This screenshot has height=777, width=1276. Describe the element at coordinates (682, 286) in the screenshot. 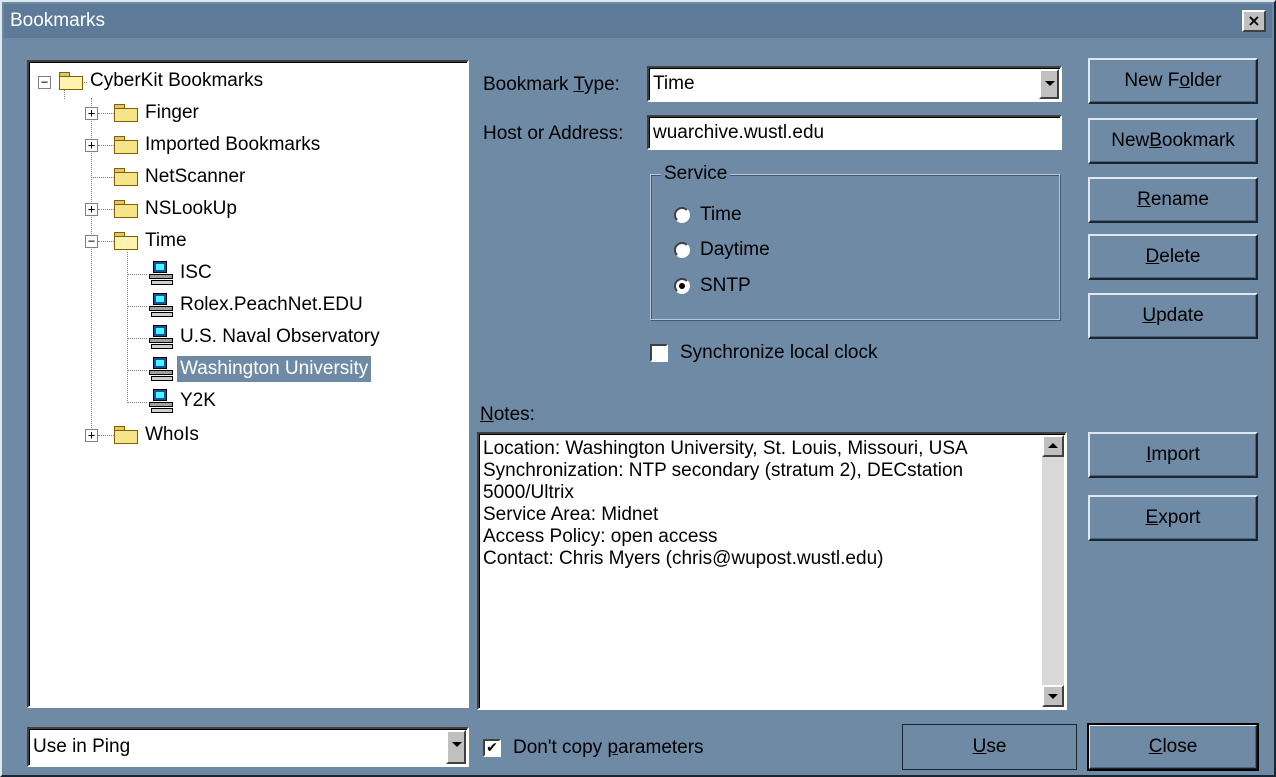

I see `radio-selected-icon` at that location.